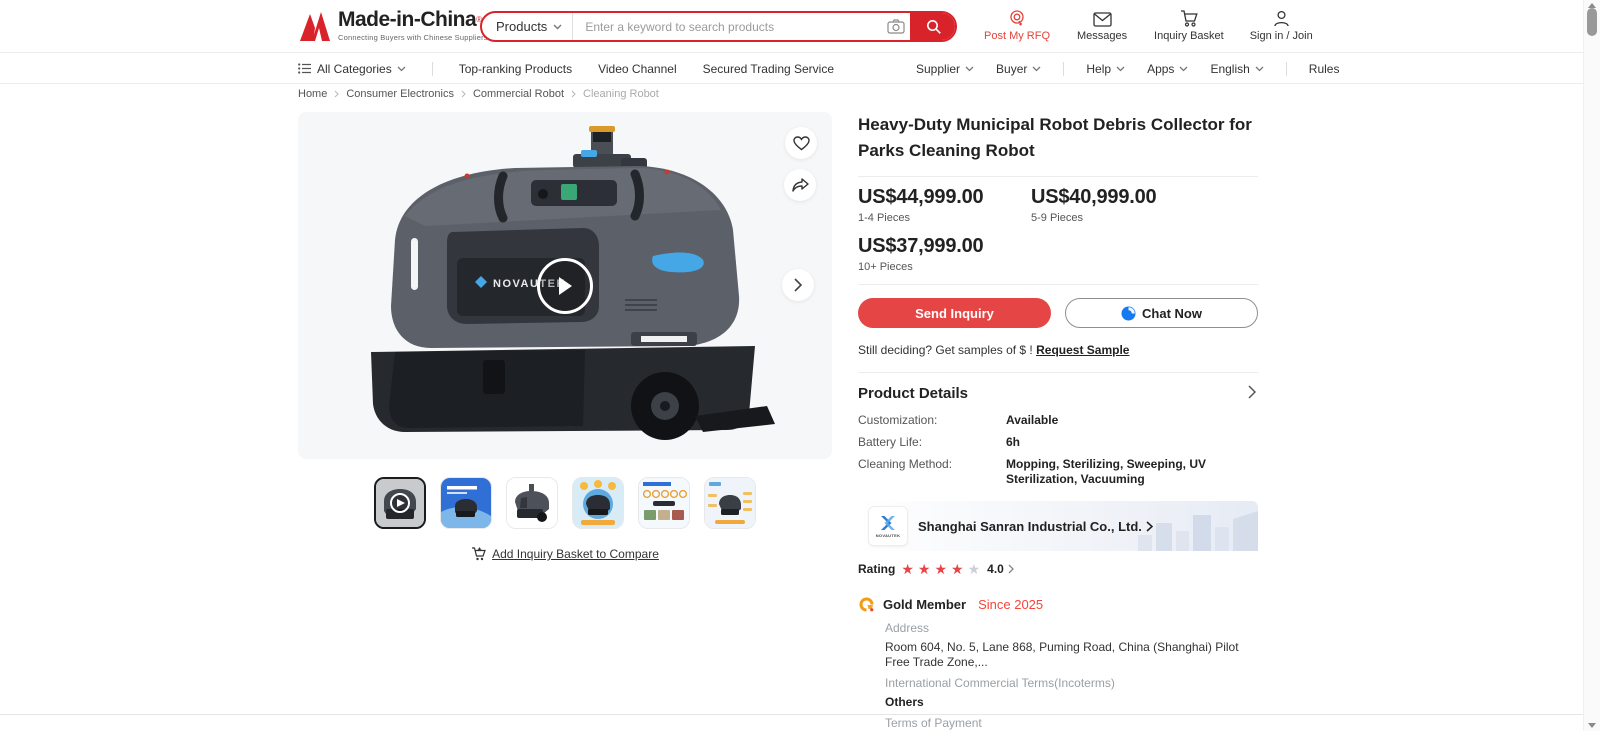  I want to click on footer-divider, so click(791, 714).